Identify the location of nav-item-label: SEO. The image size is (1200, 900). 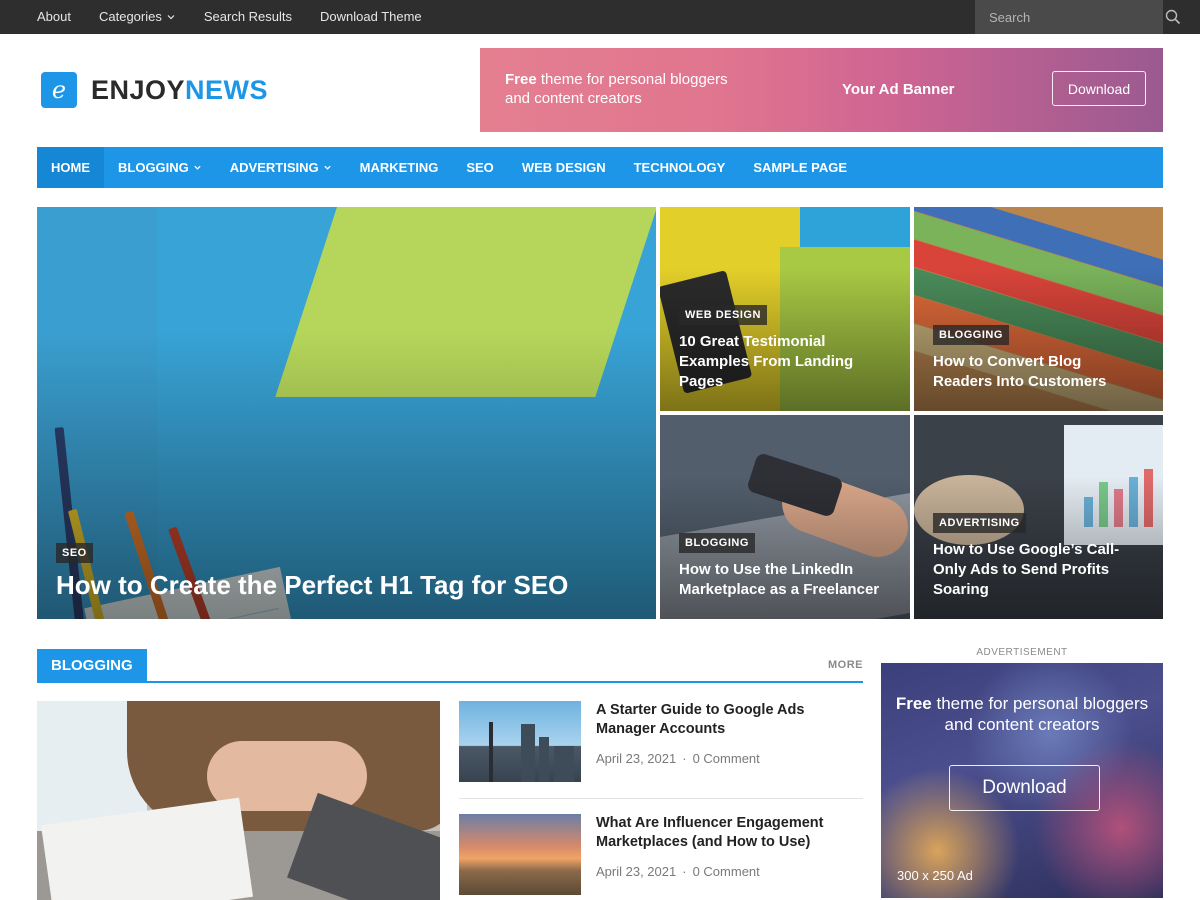
(480, 167).